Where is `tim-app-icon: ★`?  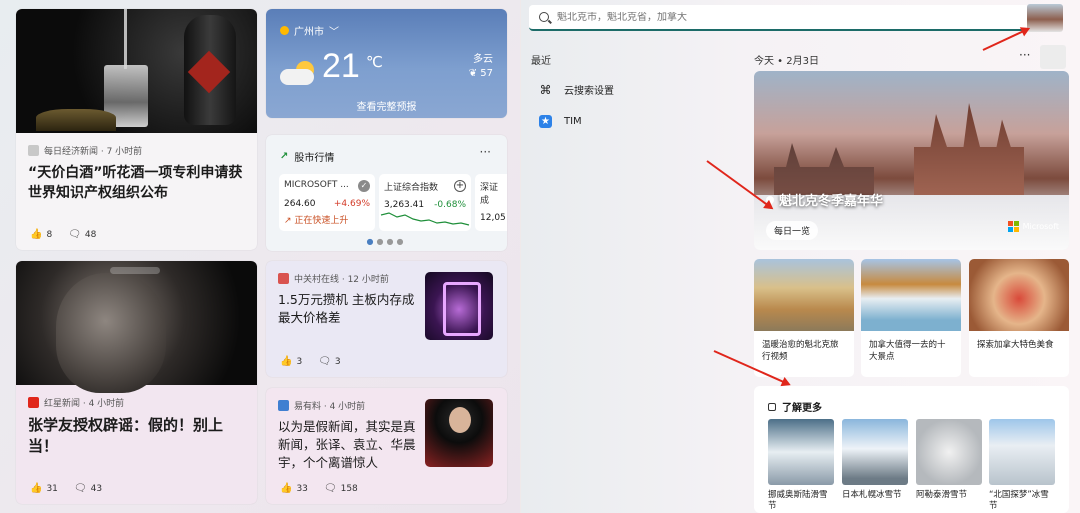
tim-app-icon: ★ is located at coordinates (545, 121).